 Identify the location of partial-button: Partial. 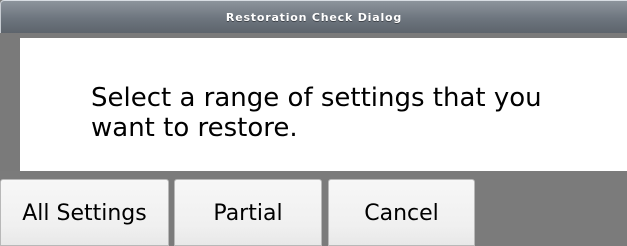
(248, 212).